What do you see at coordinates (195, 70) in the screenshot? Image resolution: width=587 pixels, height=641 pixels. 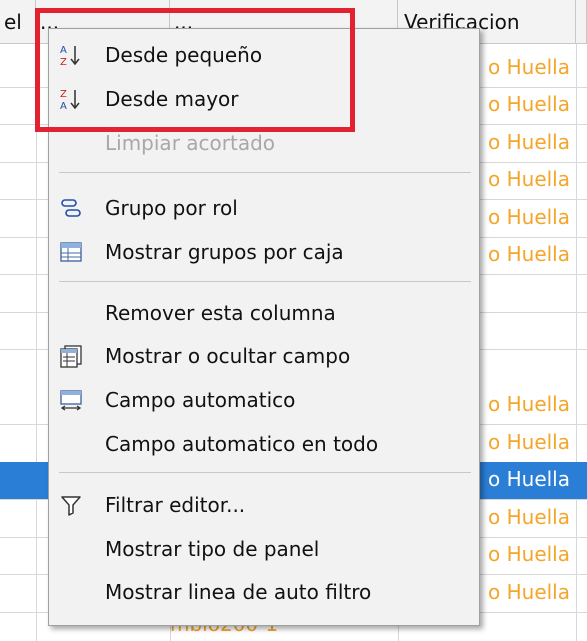 I see `highlight-box` at bounding box center [195, 70].